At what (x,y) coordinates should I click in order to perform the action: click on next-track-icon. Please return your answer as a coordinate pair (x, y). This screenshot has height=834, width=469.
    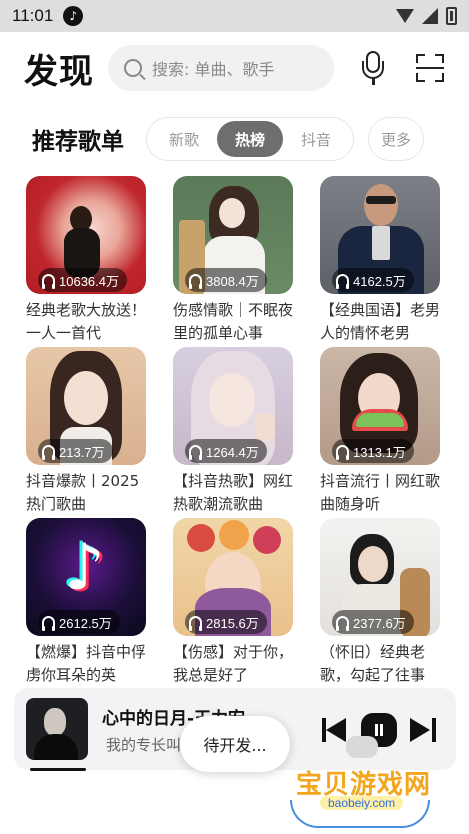
    Looking at the image, I should click on (423, 730).